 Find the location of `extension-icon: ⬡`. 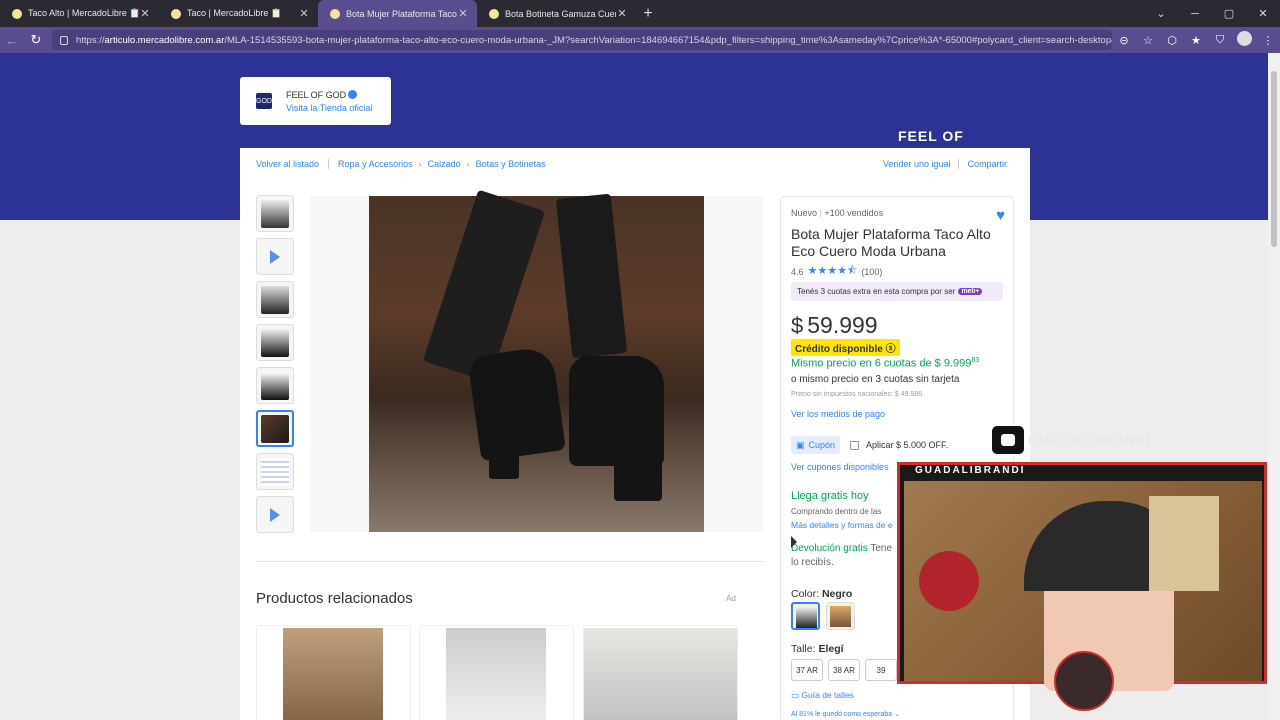

extension-icon: ⬡ is located at coordinates (1172, 40).